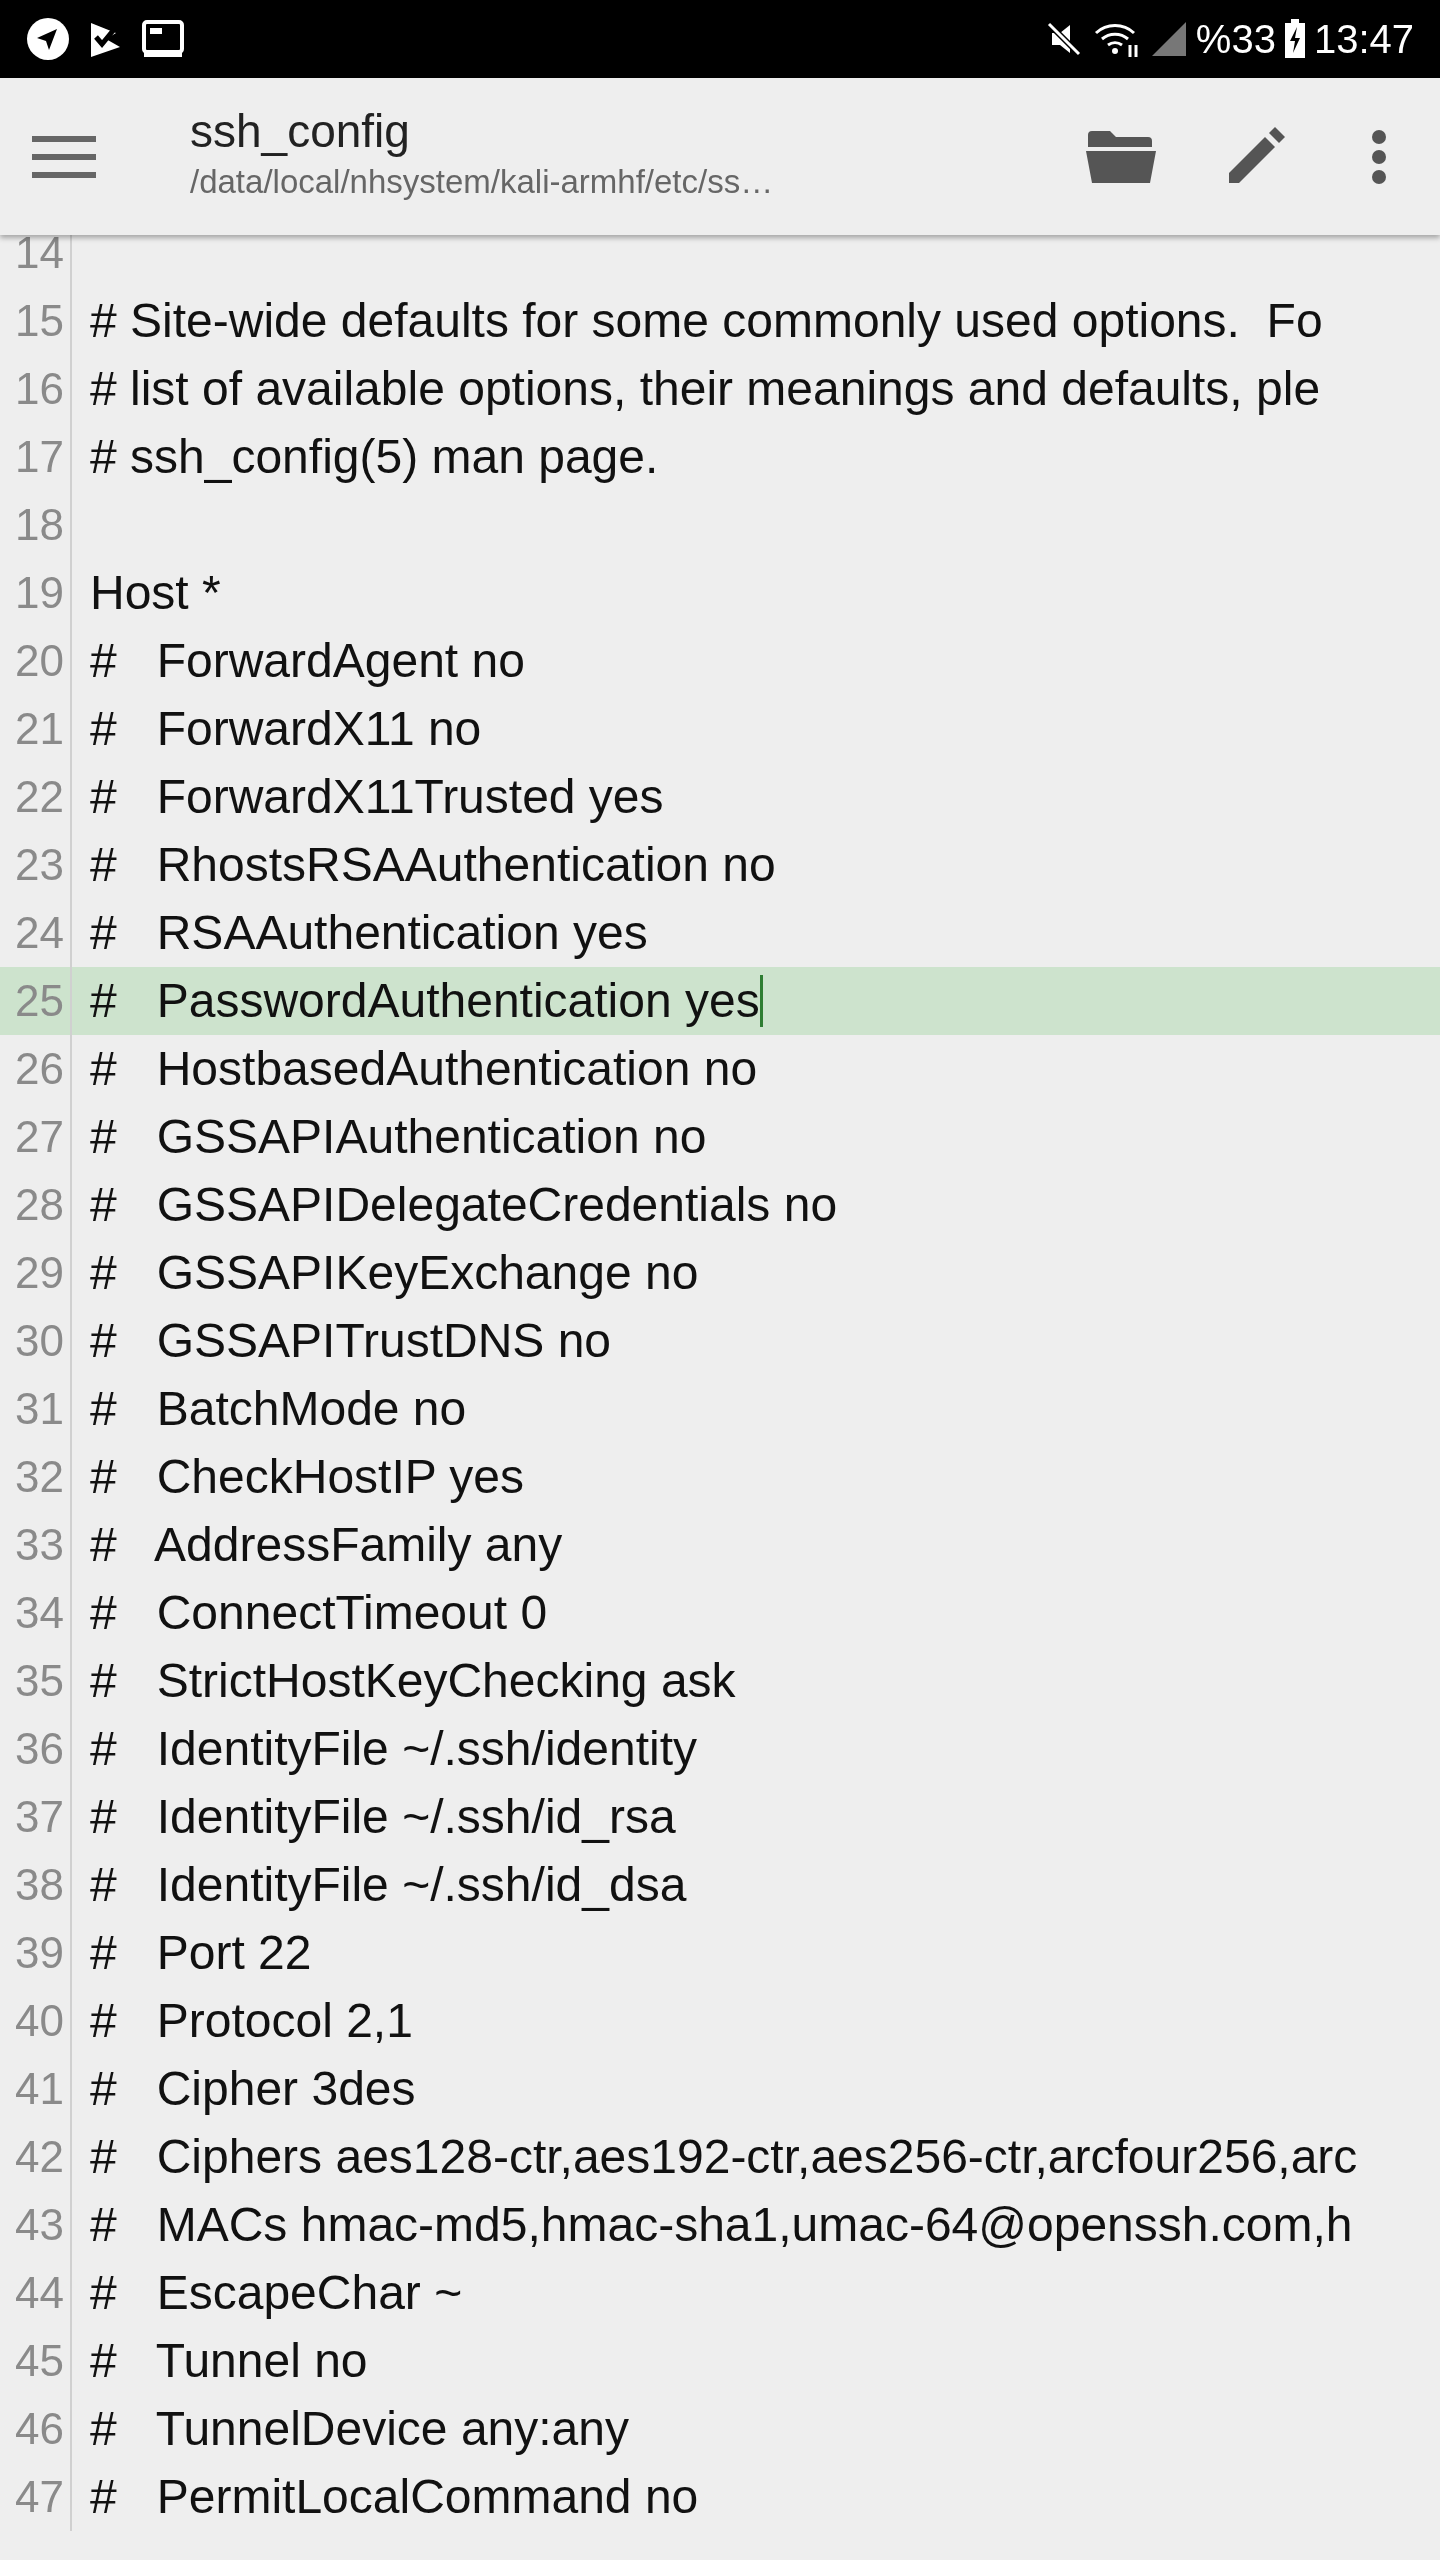  What do you see at coordinates (36, 525) in the screenshot?
I see `line-number: 18` at bounding box center [36, 525].